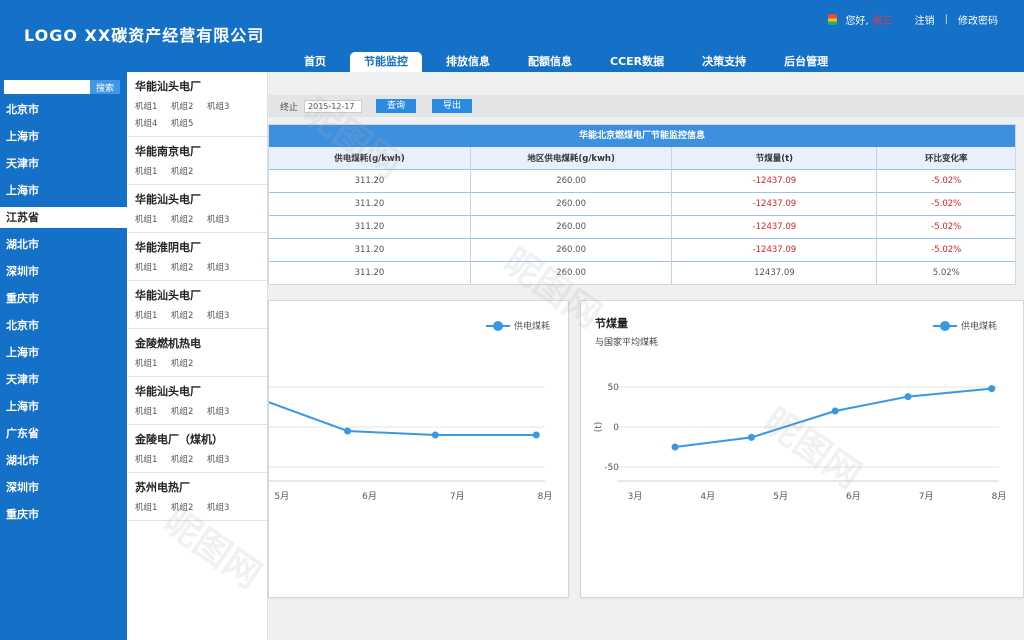 The width and height of the screenshot is (1024, 640). Describe the element at coordinates (396, 106) in the screenshot. I see `query-button: 查询` at that location.